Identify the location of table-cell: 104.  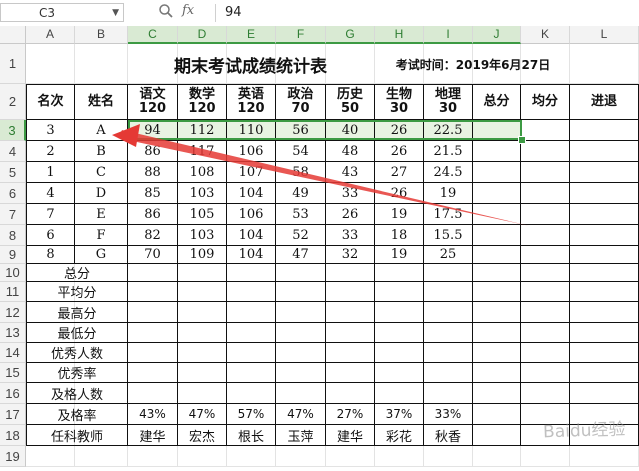
(251, 235).